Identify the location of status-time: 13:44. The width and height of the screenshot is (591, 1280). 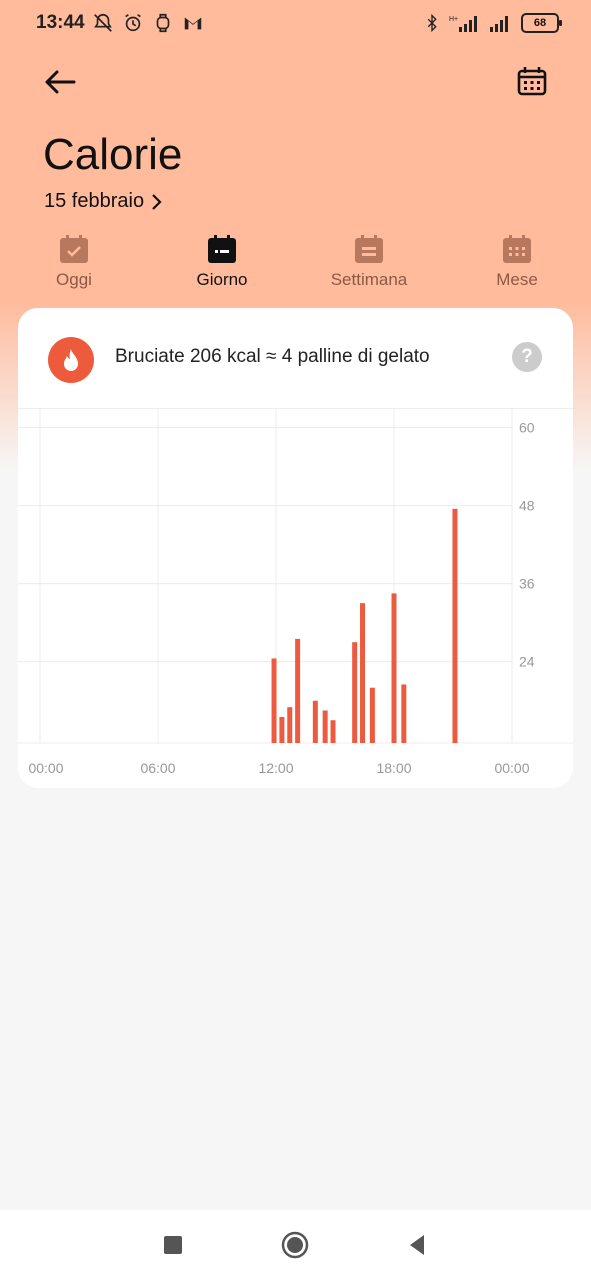
(60, 22).